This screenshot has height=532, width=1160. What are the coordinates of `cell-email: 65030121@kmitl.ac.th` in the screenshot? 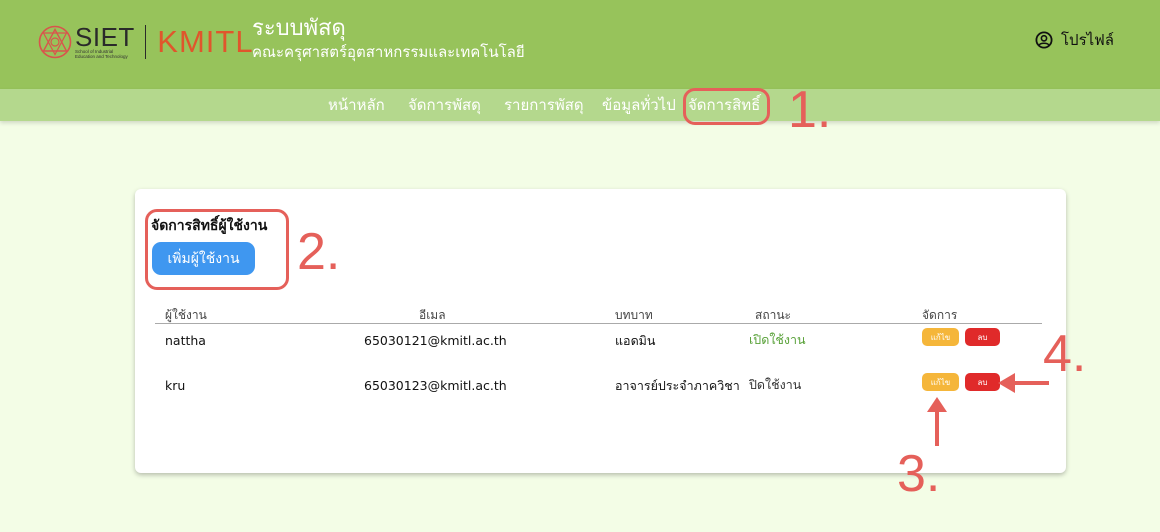 It's located at (435, 340).